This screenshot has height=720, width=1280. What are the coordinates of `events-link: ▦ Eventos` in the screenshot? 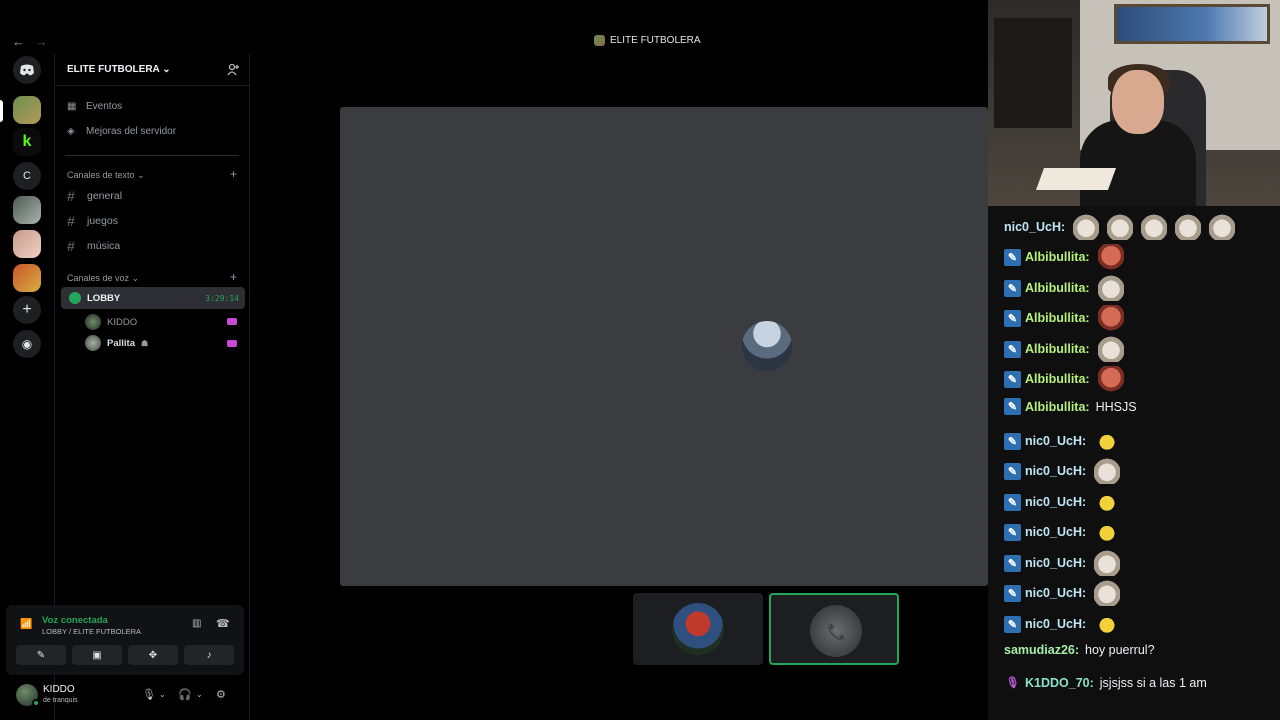 It's located at (94, 106).